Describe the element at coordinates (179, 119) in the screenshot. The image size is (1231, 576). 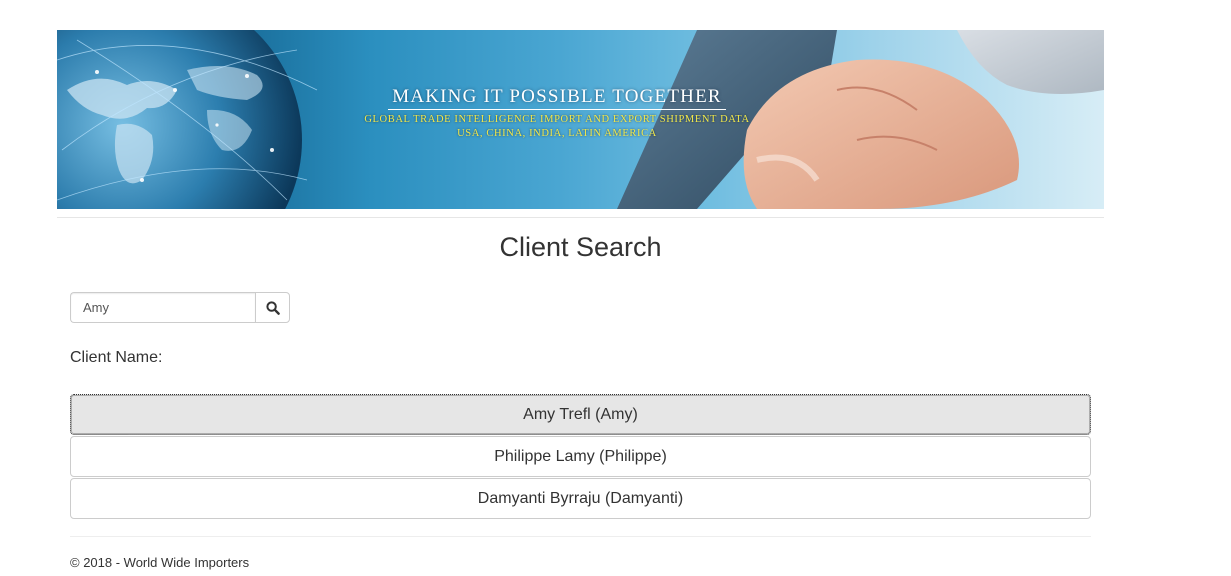
I see `globe-graphic` at that location.